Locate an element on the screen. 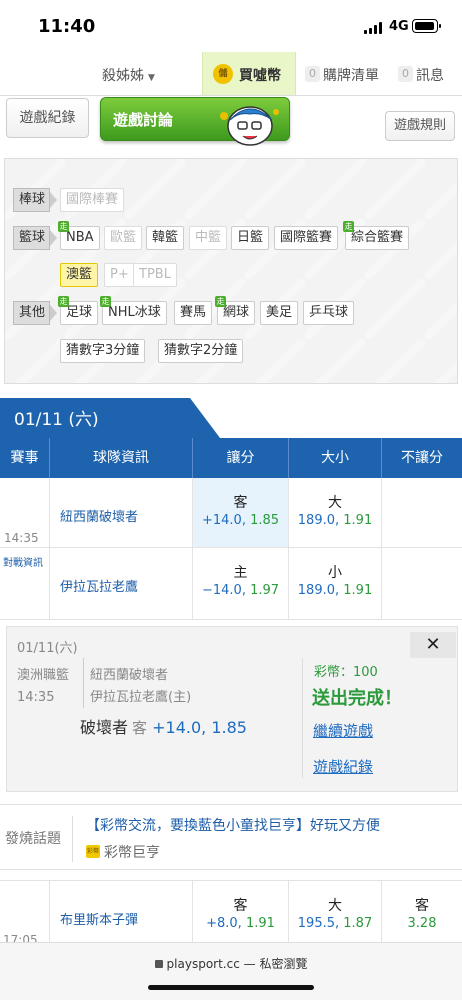 The width and height of the screenshot is (462, 1000). total-under-odds: 小 189.0, 1.91 is located at coordinates (335, 583).